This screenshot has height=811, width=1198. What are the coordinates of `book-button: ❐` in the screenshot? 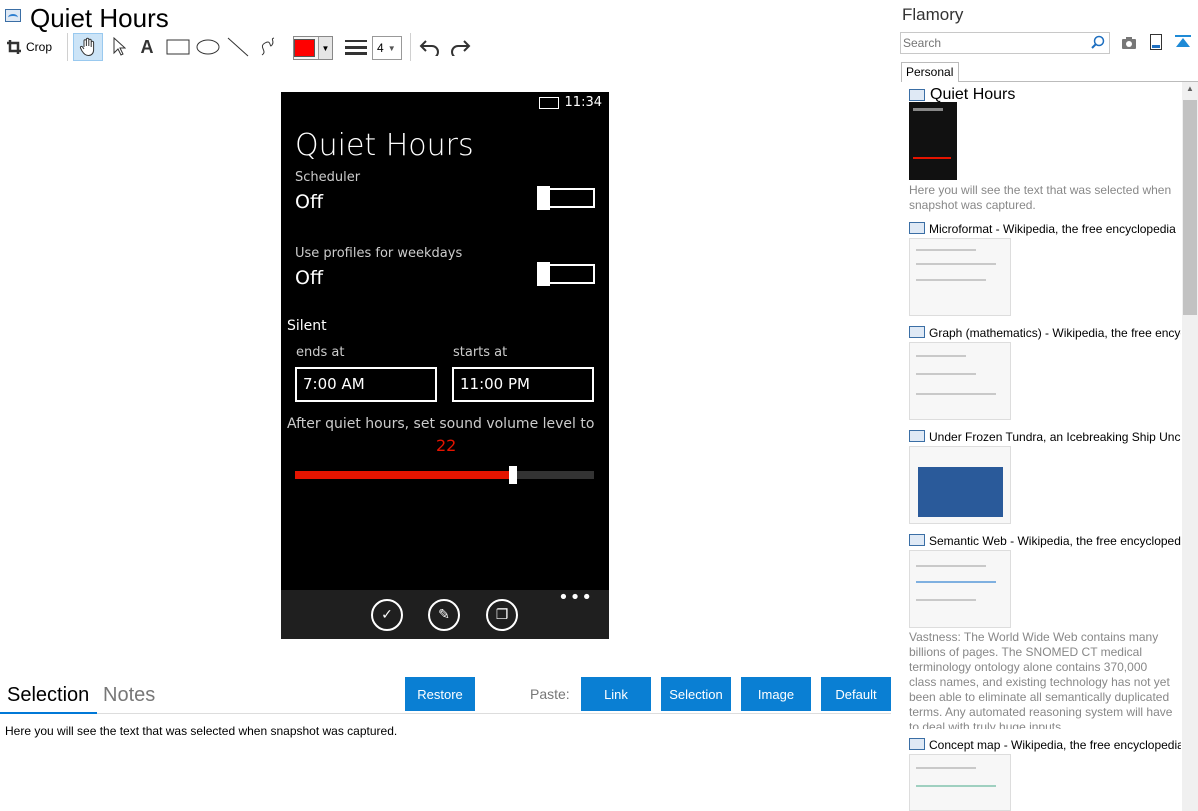 It's located at (502, 615).